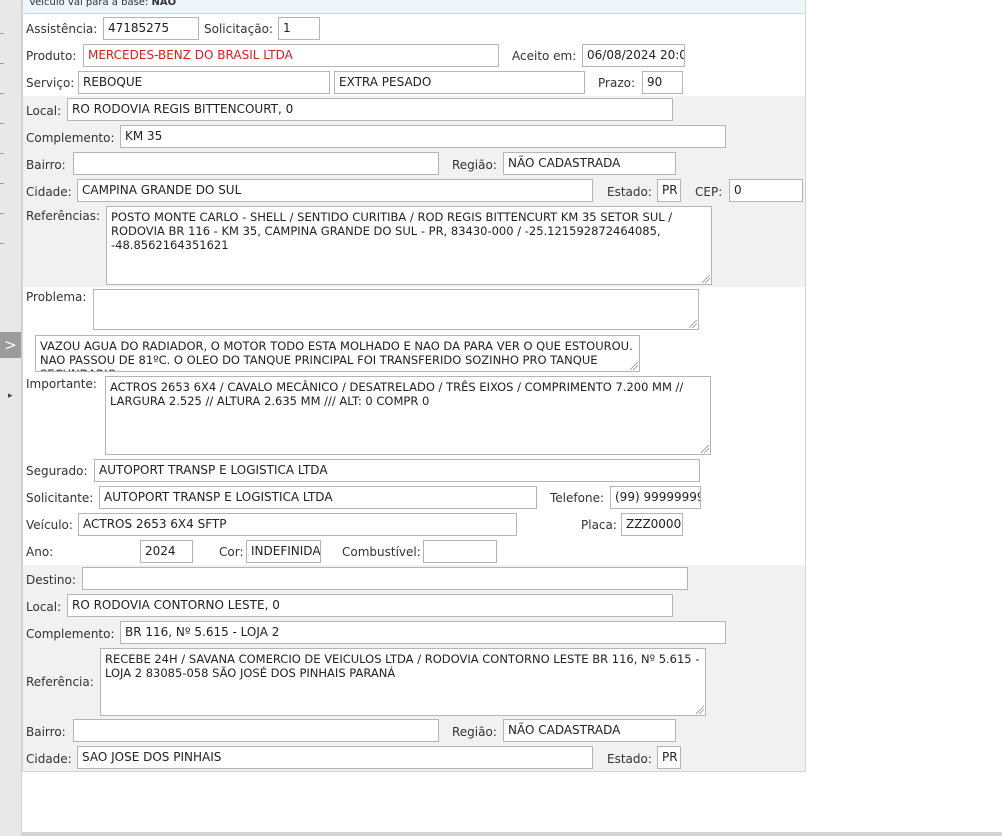 Image resolution: width=1002 pixels, height=836 pixels. What do you see at coordinates (655, 497) in the screenshot?
I see `telefone-field: (99) 999999999` at bounding box center [655, 497].